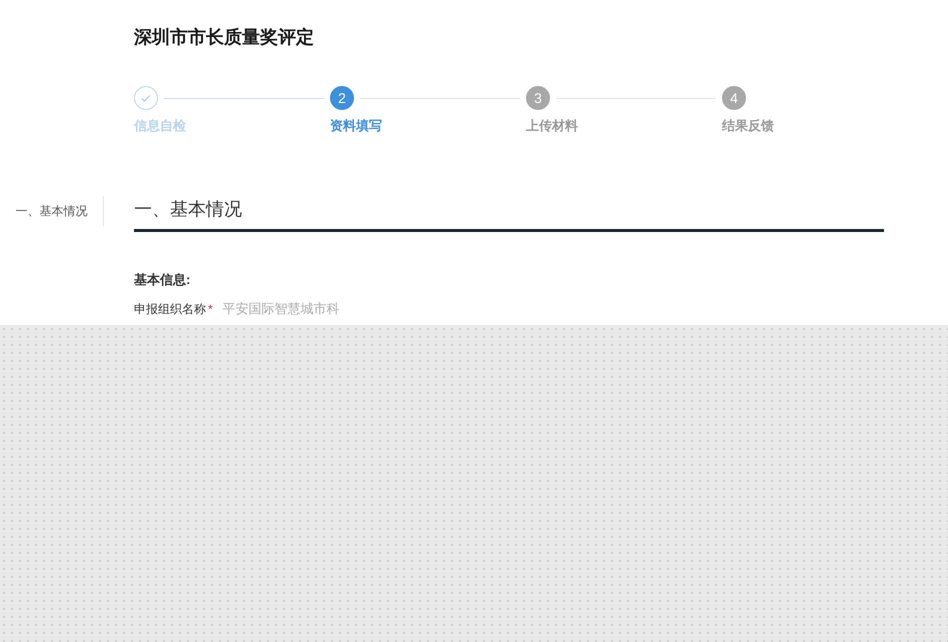 This screenshot has height=642, width=948. Describe the element at coordinates (342, 98) in the screenshot. I see `step-number: 2` at that location.